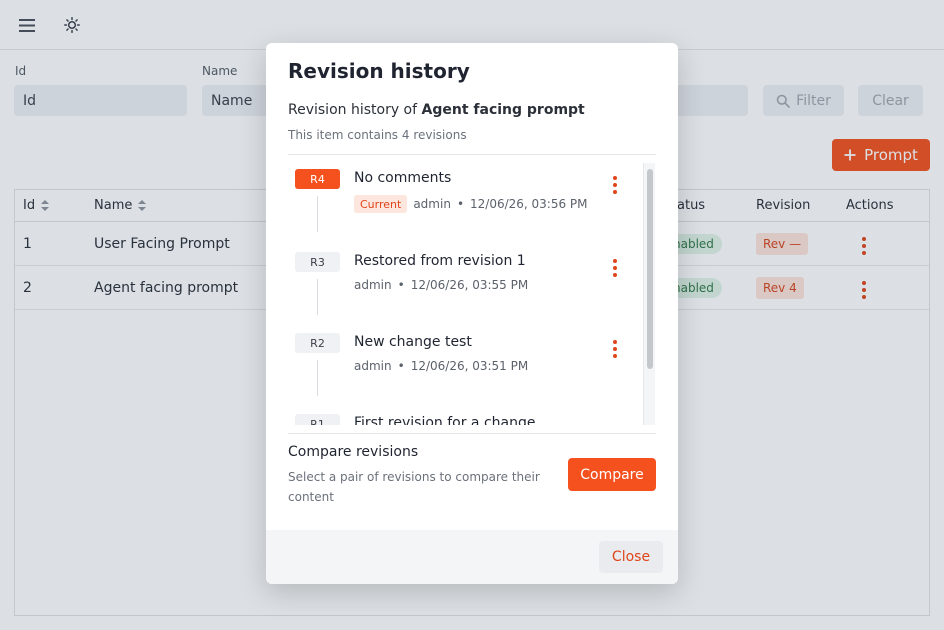 This screenshot has height=630, width=944. What do you see at coordinates (503, 110) in the screenshot?
I see `subtitle-item-name: Agent facing prompt` at bounding box center [503, 110].